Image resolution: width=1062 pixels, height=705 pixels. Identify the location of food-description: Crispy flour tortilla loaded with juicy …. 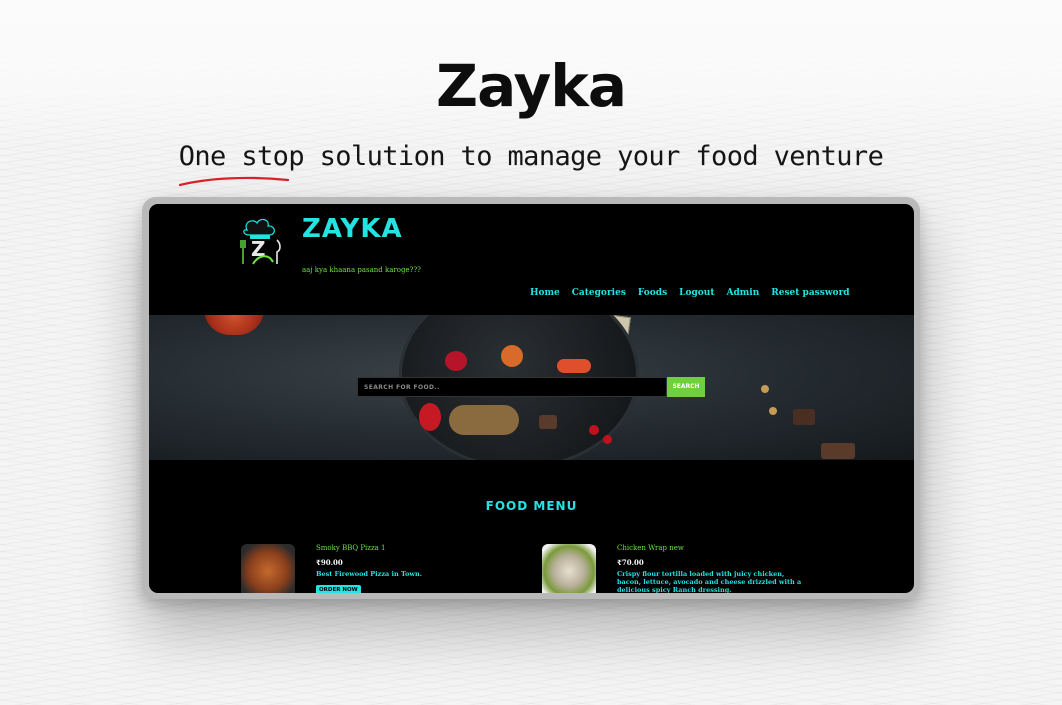
(709, 581).